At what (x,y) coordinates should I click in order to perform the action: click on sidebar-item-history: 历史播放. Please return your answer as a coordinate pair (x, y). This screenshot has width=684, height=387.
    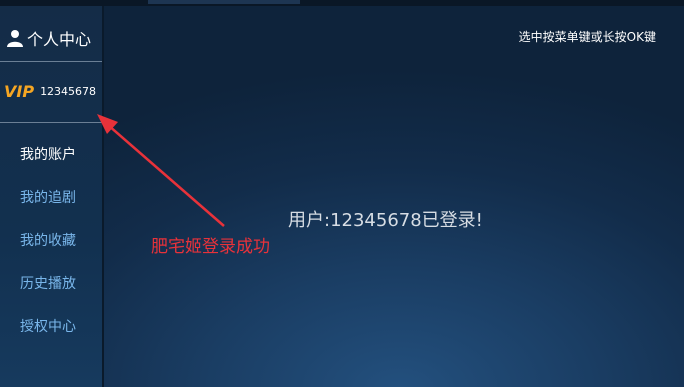
    Looking at the image, I should click on (48, 296).